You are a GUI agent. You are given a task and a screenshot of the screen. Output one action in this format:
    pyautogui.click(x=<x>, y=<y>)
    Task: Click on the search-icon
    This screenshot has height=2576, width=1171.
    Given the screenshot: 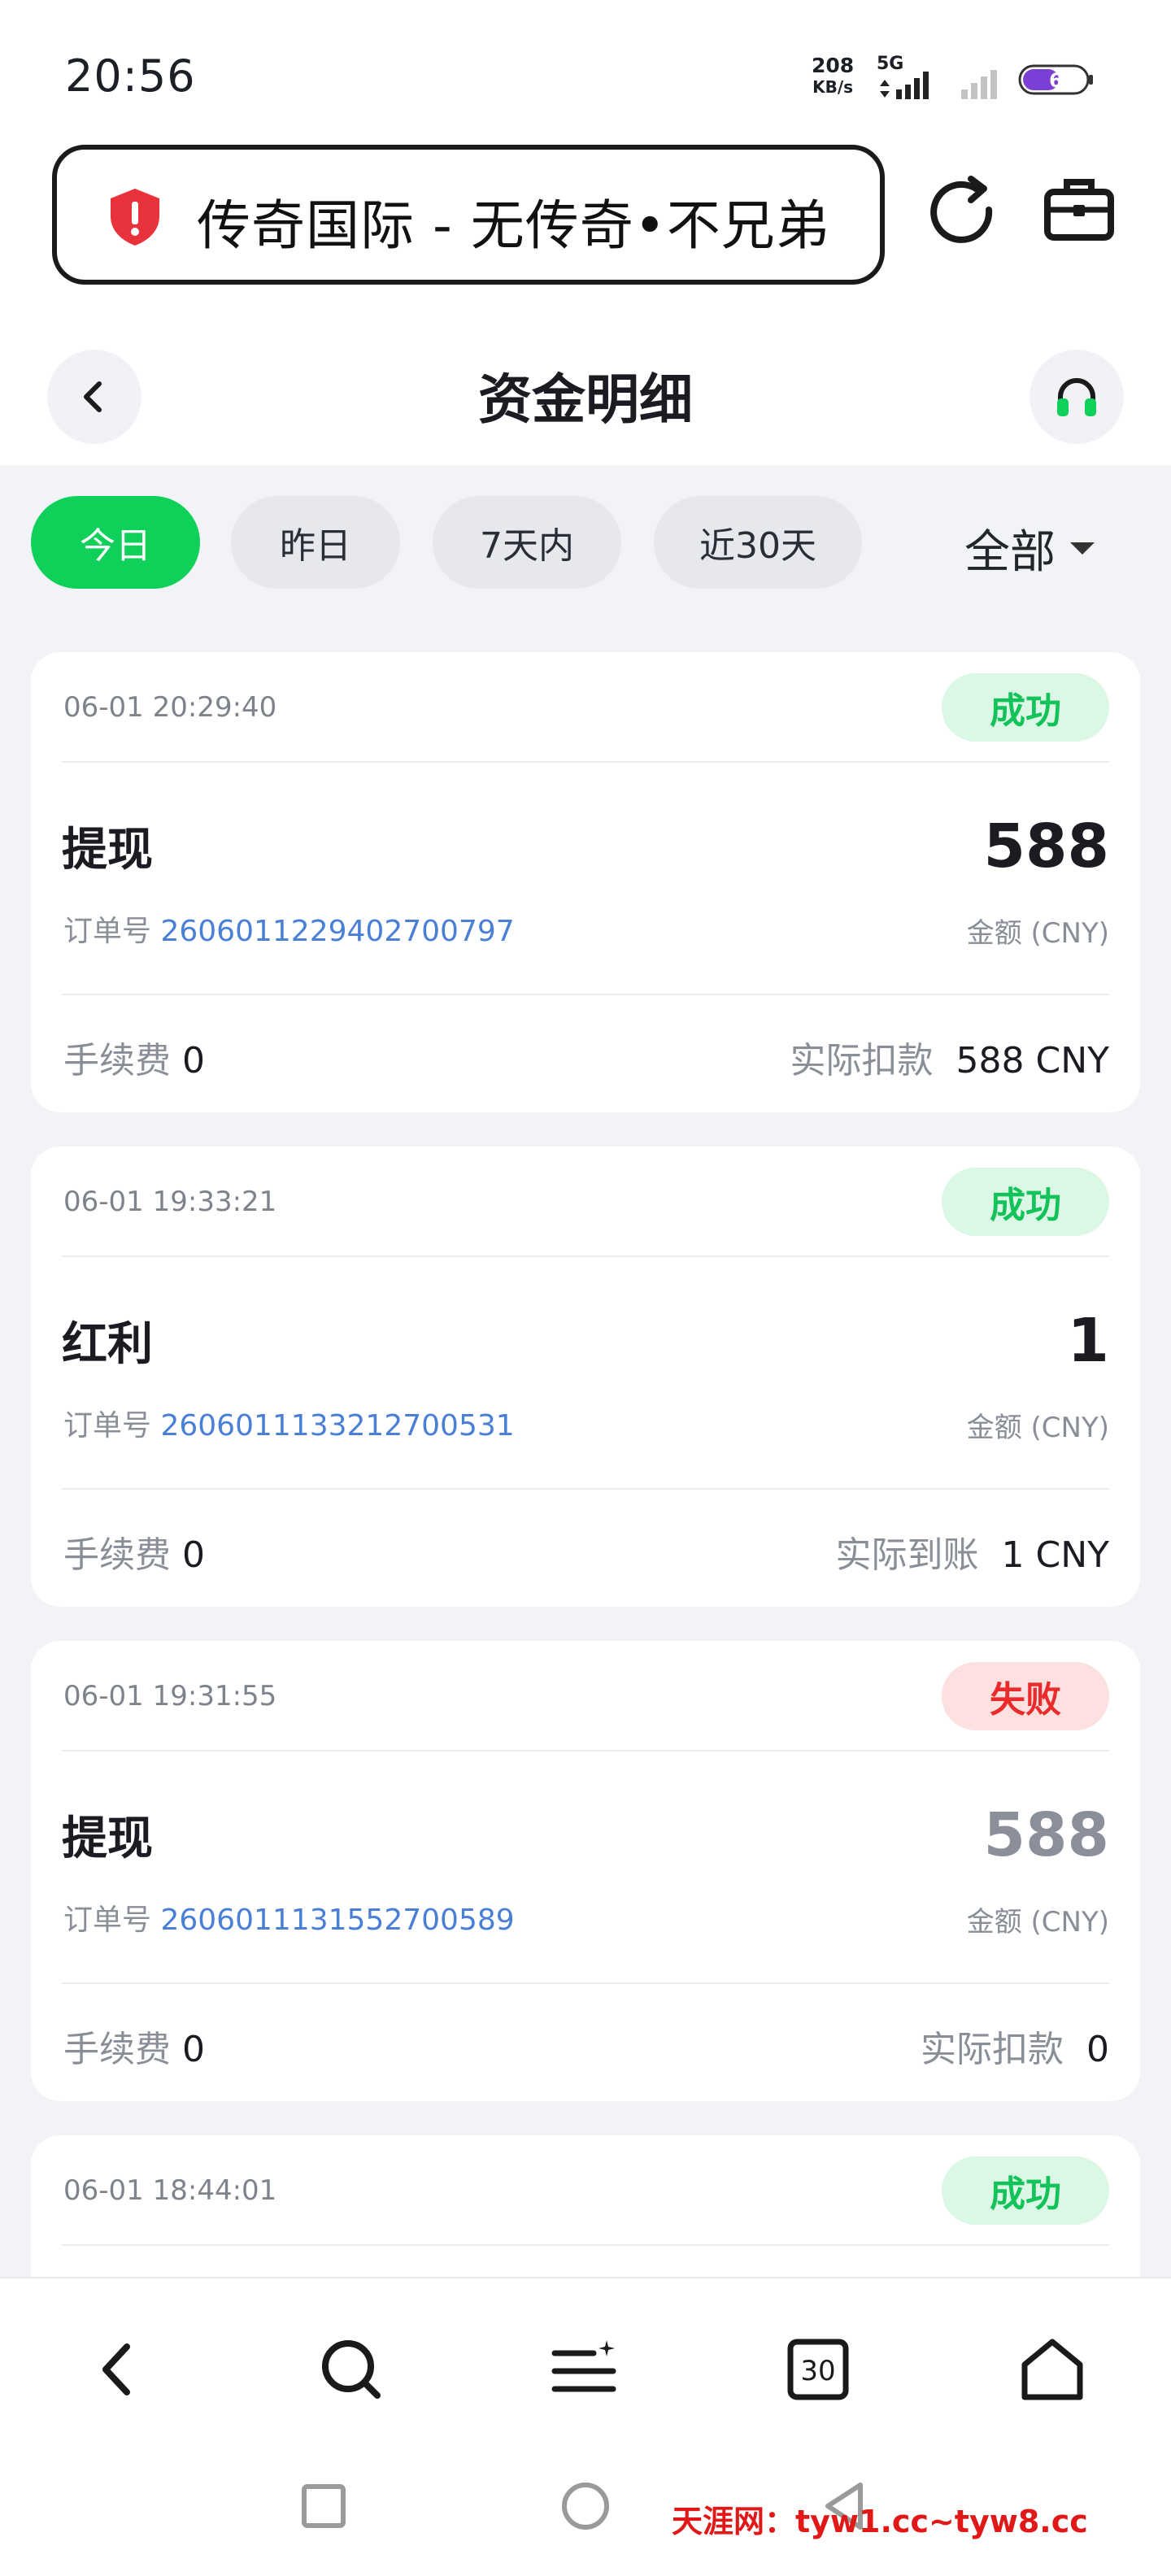 What is the action you would take?
    pyautogui.click(x=352, y=2370)
    